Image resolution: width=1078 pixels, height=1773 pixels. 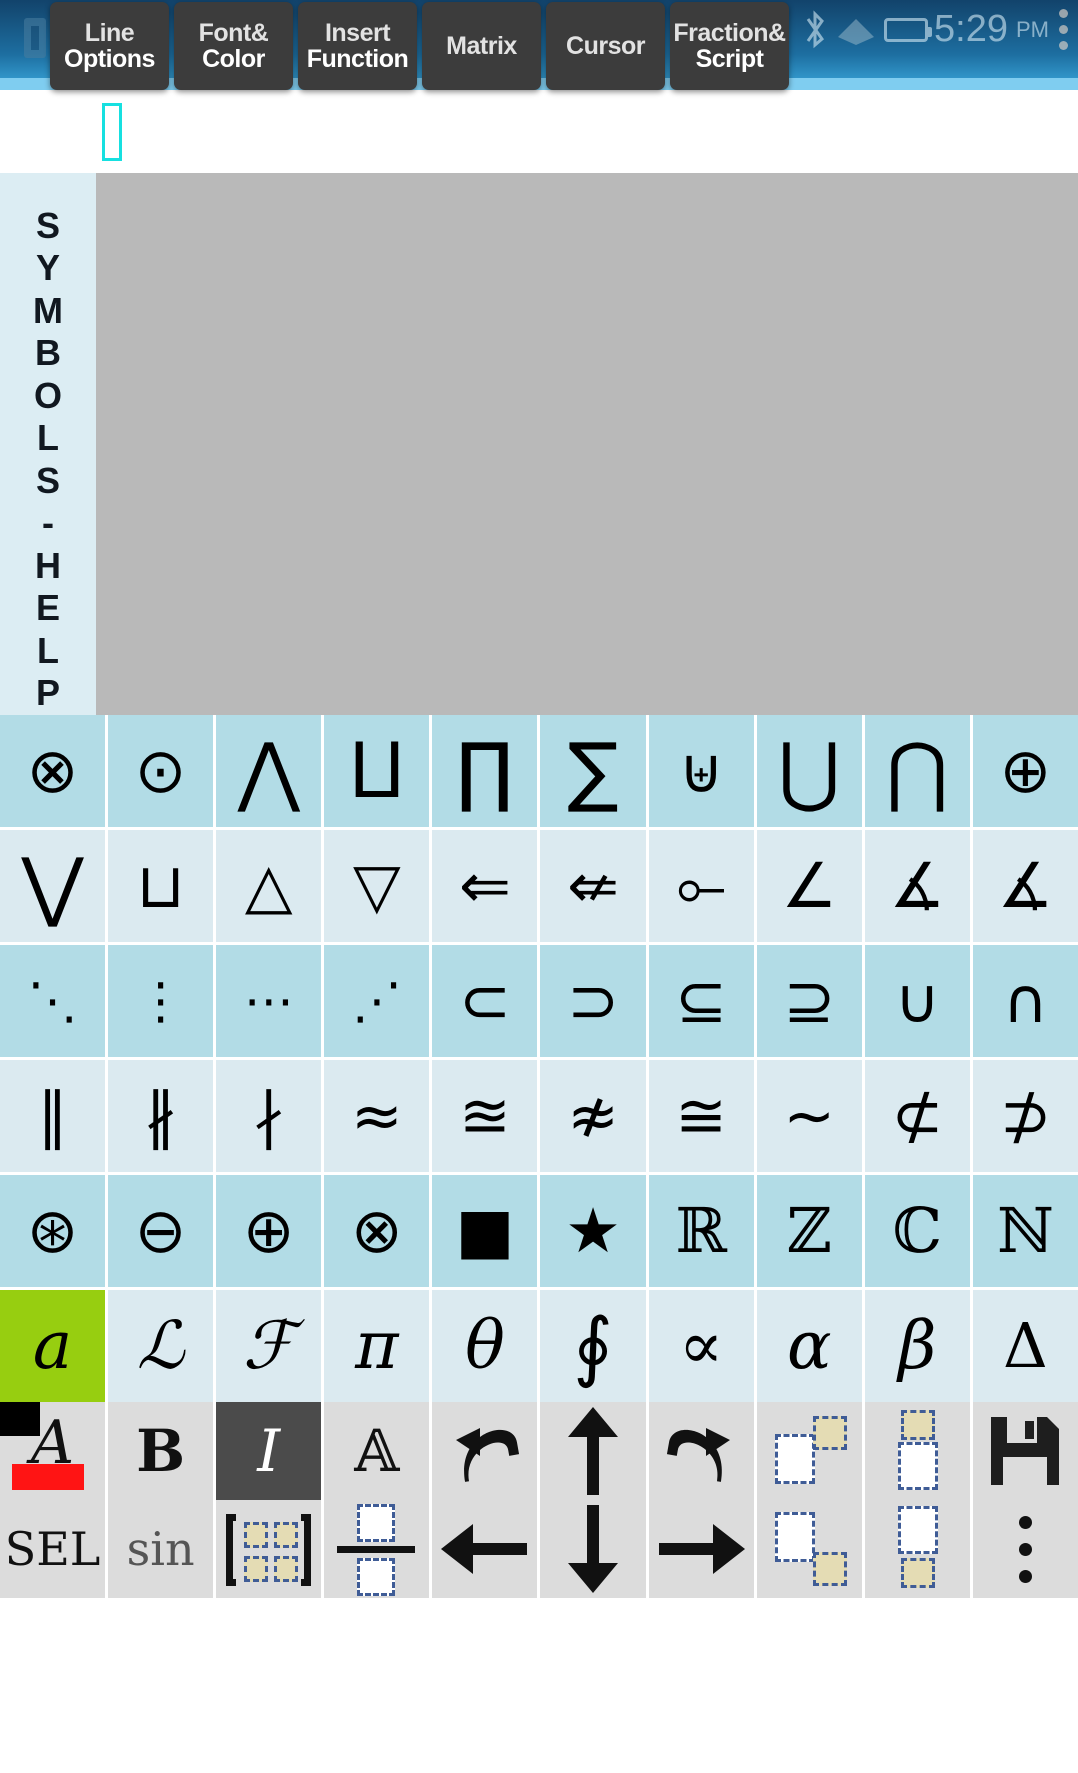 I want to click on superscript-stack-button, so click(x=917, y=1451).